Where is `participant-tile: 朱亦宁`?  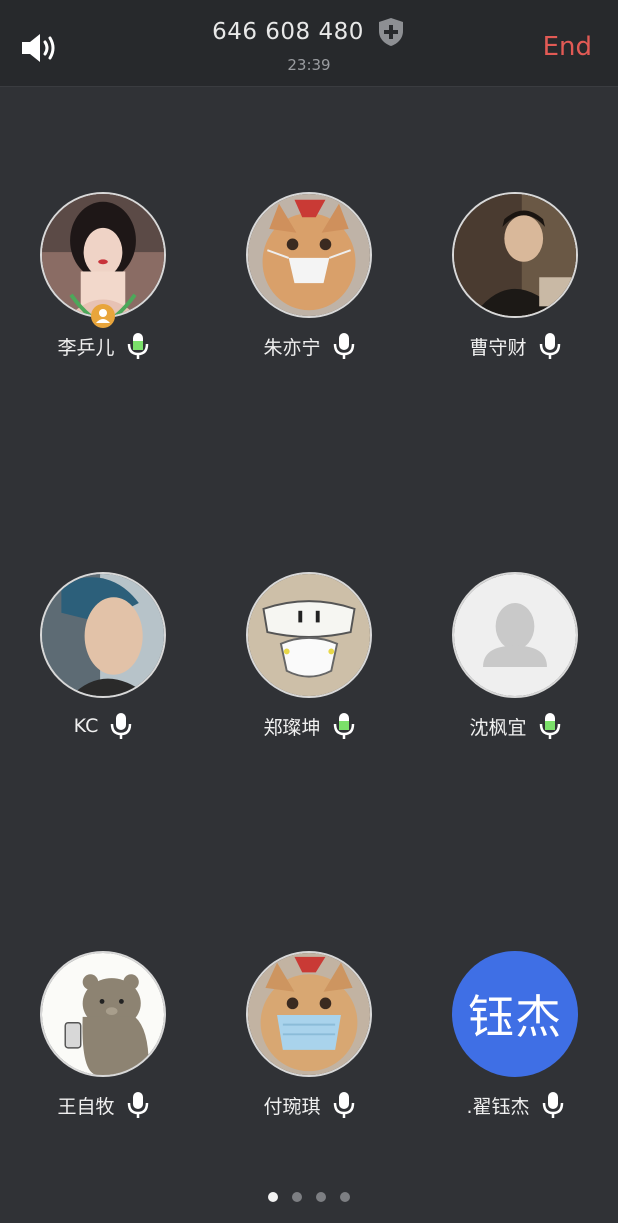 participant-tile: 朱亦宁 is located at coordinates (309, 292).